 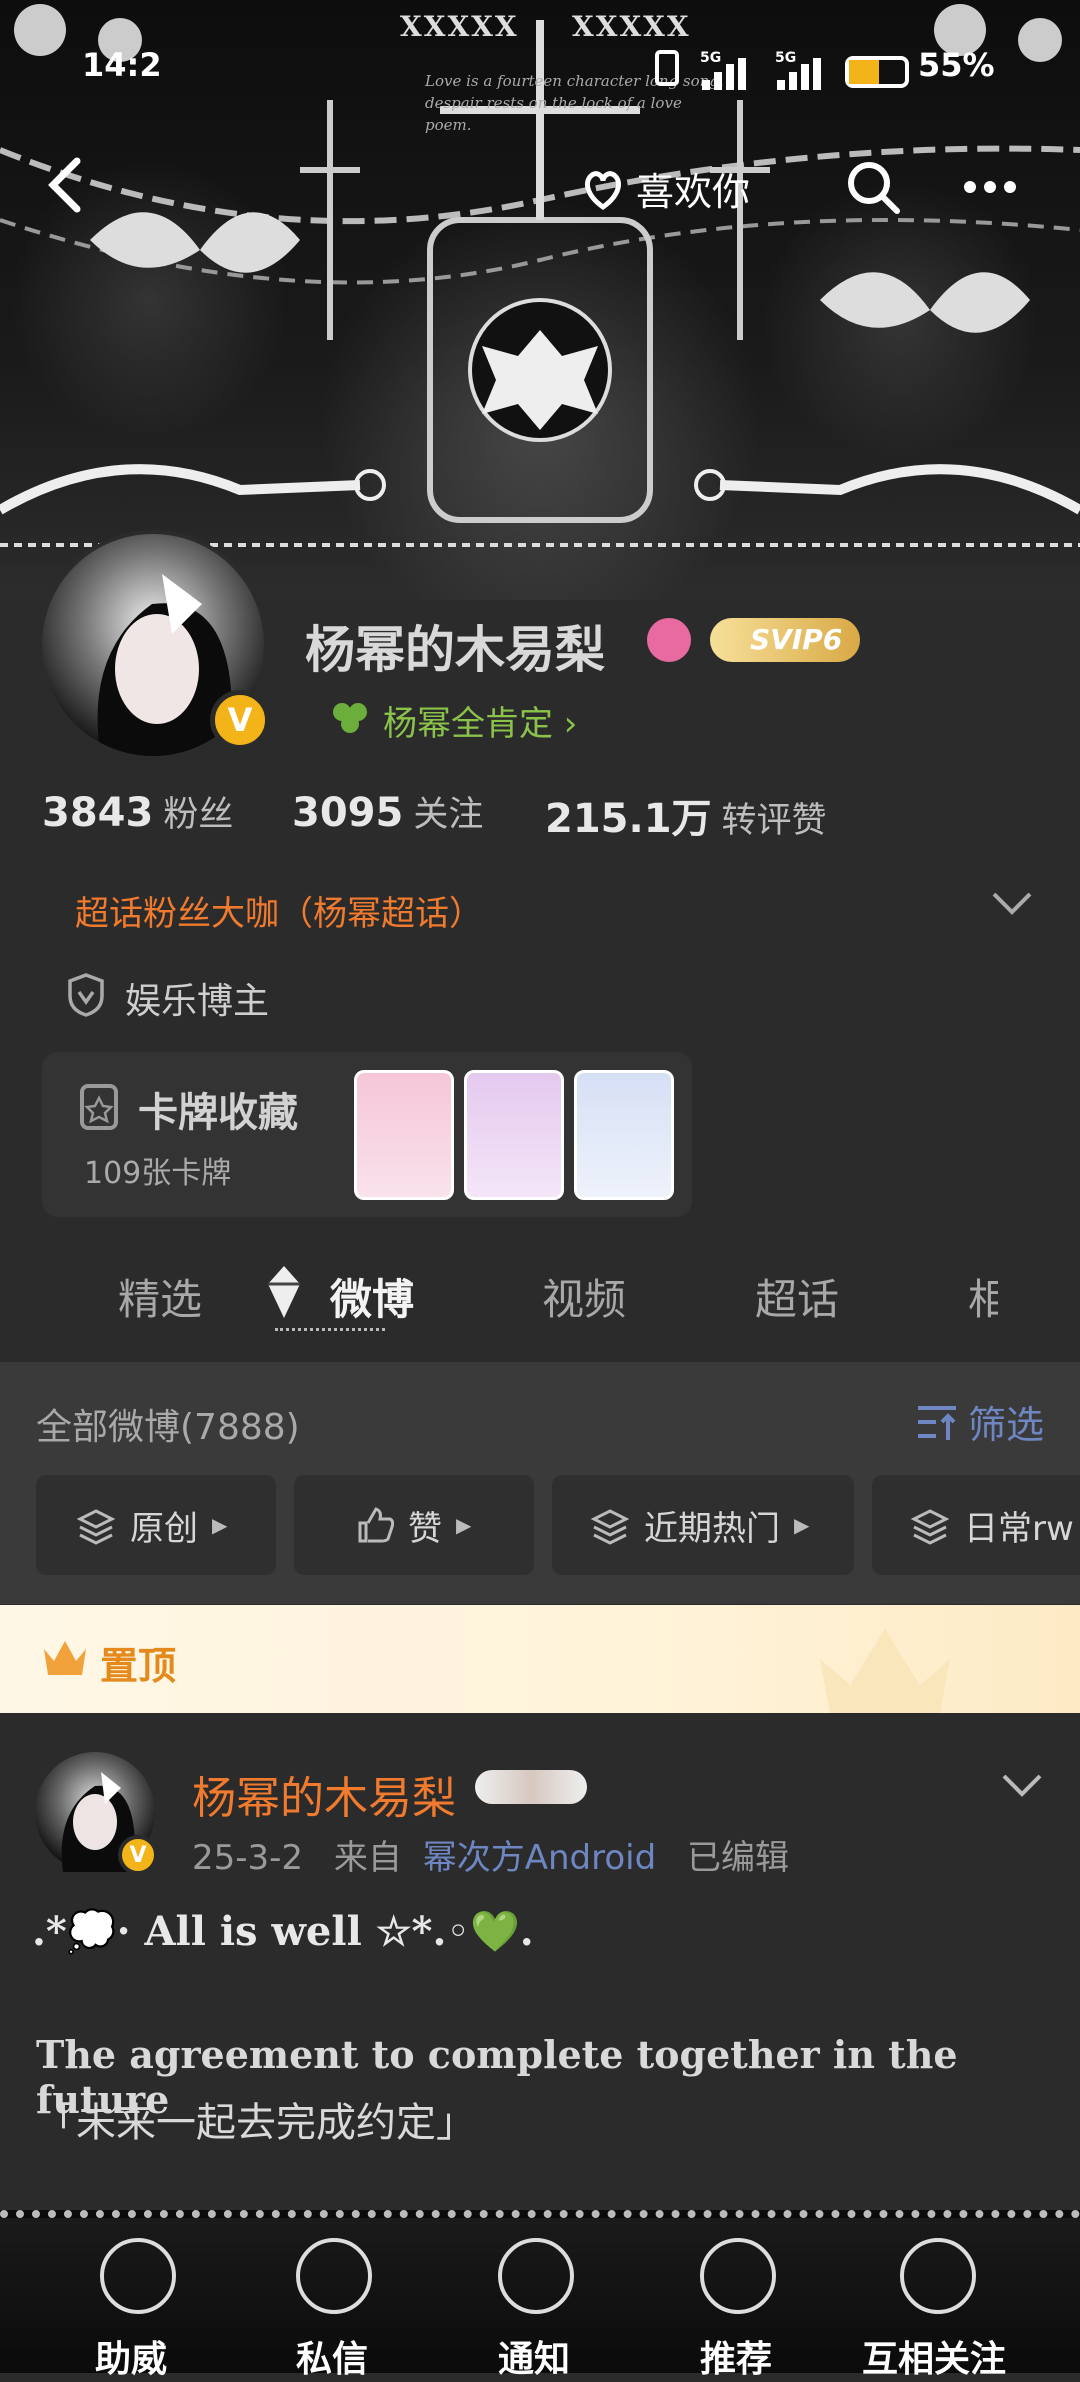 I want to click on banner-decor-right: XXXXX, so click(x=631, y=26).